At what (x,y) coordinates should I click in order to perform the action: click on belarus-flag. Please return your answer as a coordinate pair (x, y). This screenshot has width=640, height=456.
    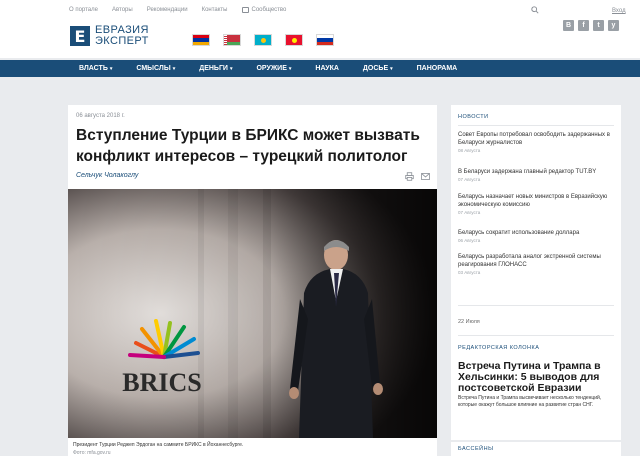
    Looking at the image, I should click on (232, 40).